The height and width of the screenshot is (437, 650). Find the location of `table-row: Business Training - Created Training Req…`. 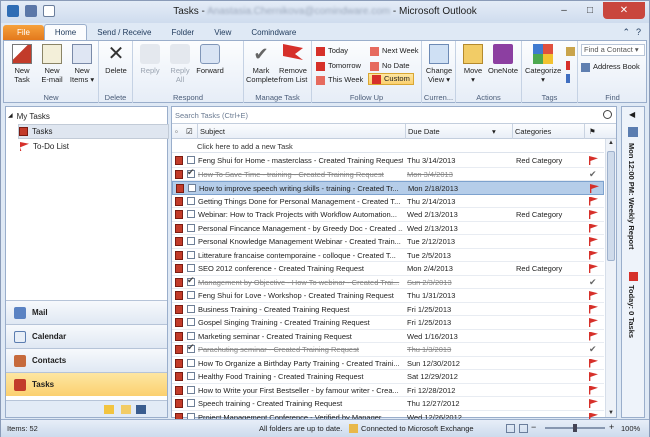

table-row: Business Training - Created Training Req… is located at coordinates (388, 309).